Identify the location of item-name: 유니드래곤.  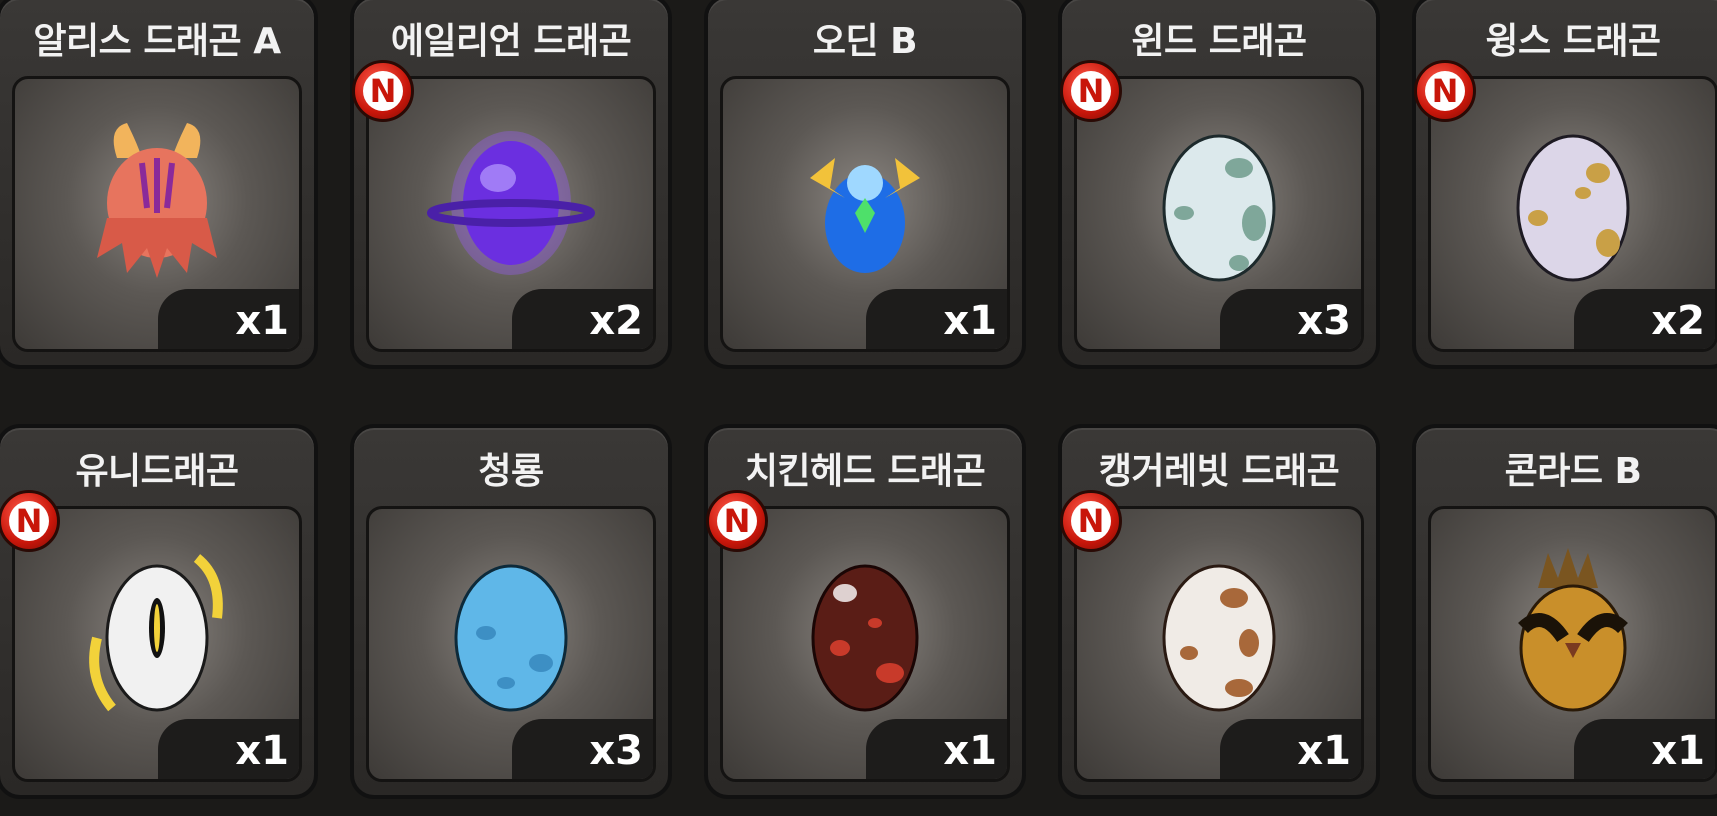
(157, 471).